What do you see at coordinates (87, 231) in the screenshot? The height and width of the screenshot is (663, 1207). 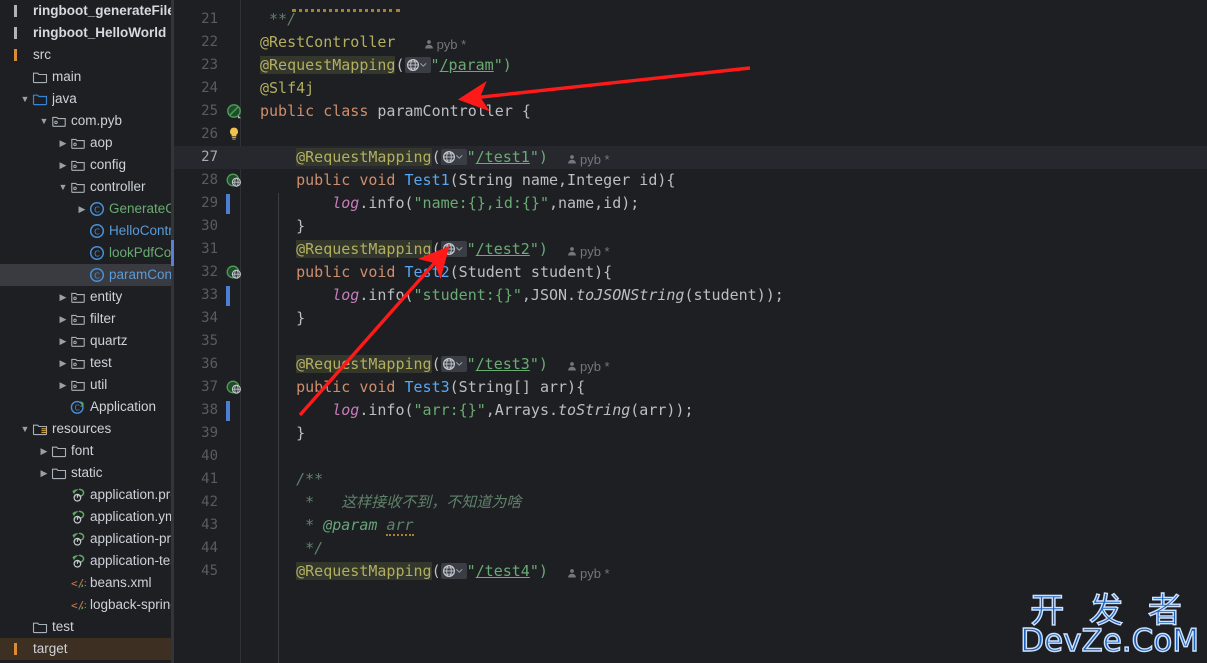 I see `tree-item-hellocontrol: C HelloControl` at bounding box center [87, 231].